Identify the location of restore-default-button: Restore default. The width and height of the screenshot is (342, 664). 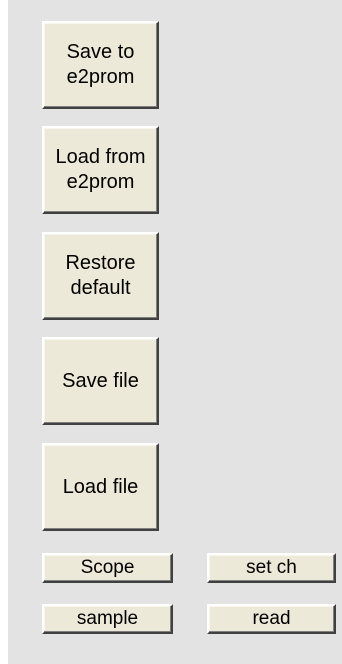
(100, 276).